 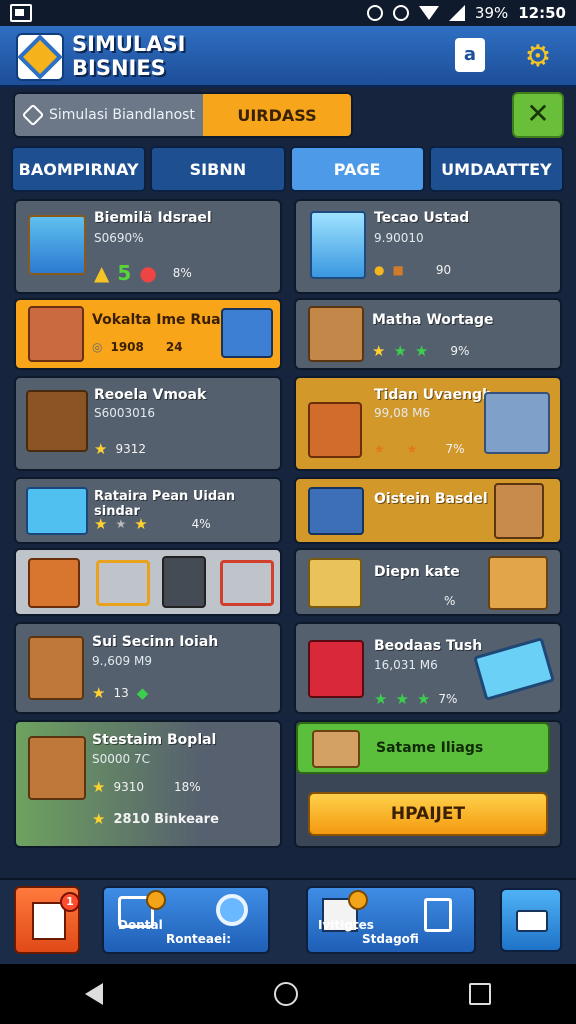 I want to click on tab-company: BAOMPIRNAY, so click(x=79, y=169).